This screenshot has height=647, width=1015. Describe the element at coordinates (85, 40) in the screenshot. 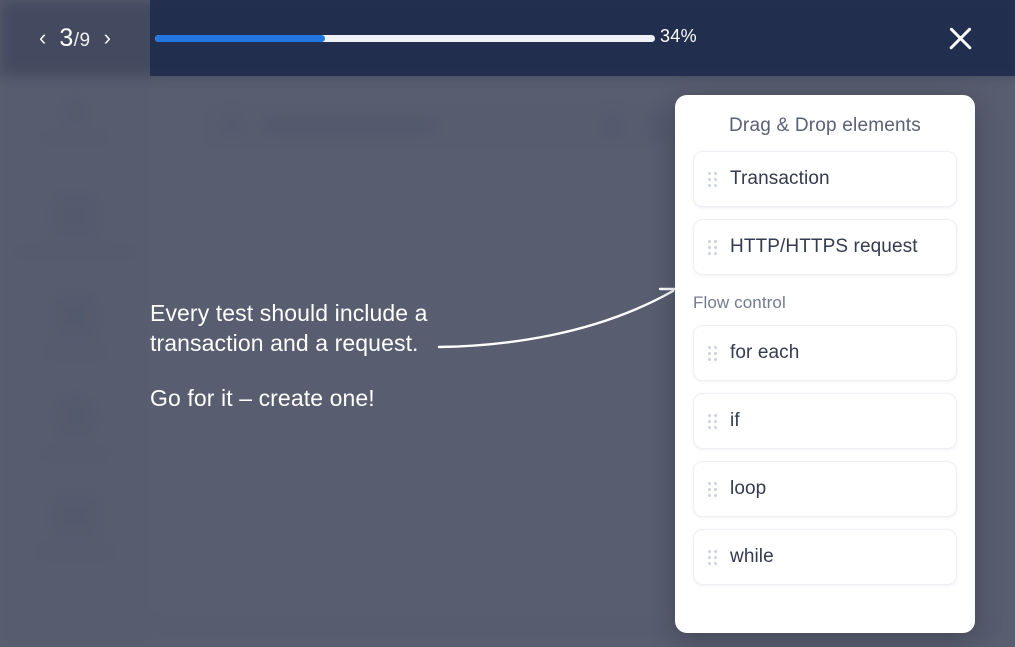

I see `step-total: 9` at that location.